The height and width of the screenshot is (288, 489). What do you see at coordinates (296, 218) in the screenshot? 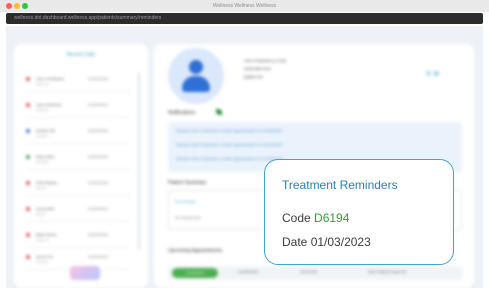
I see `code-label: Code` at bounding box center [296, 218].